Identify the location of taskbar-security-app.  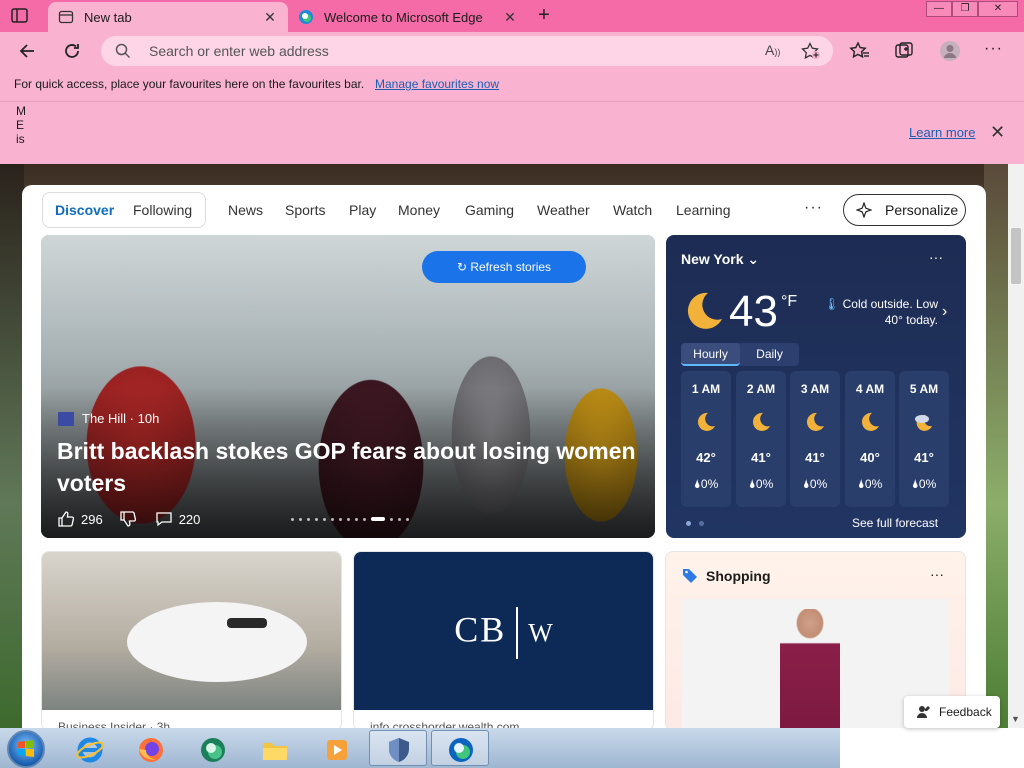
(398, 748).